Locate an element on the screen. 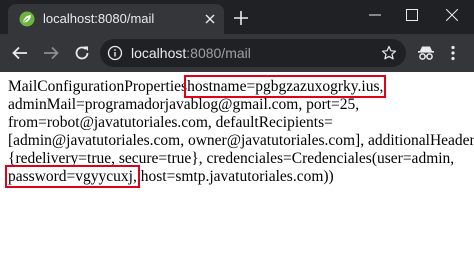 The height and width of the screenshot is (264, 474). close-icon is located at coordinates (452, 15).